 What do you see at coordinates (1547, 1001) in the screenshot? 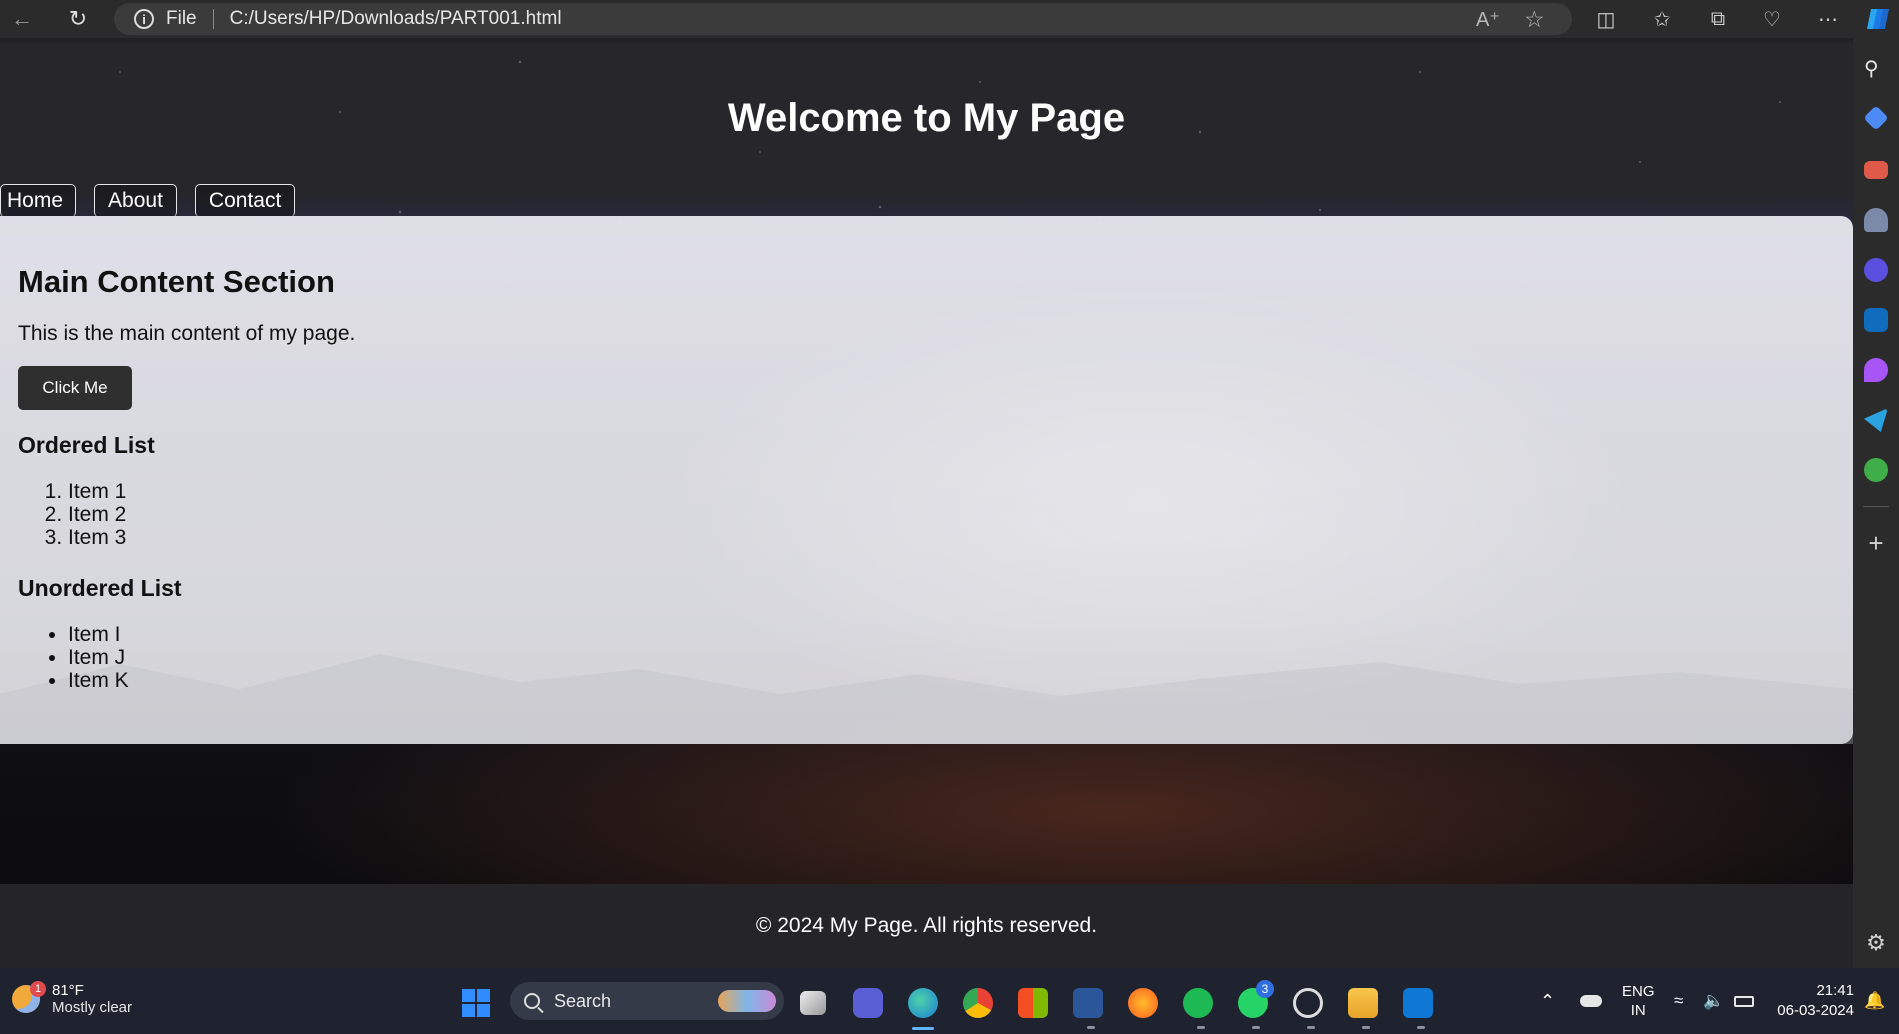
I see `chevron-up-icon: ⌃` at bounding box center [1547, 1001].